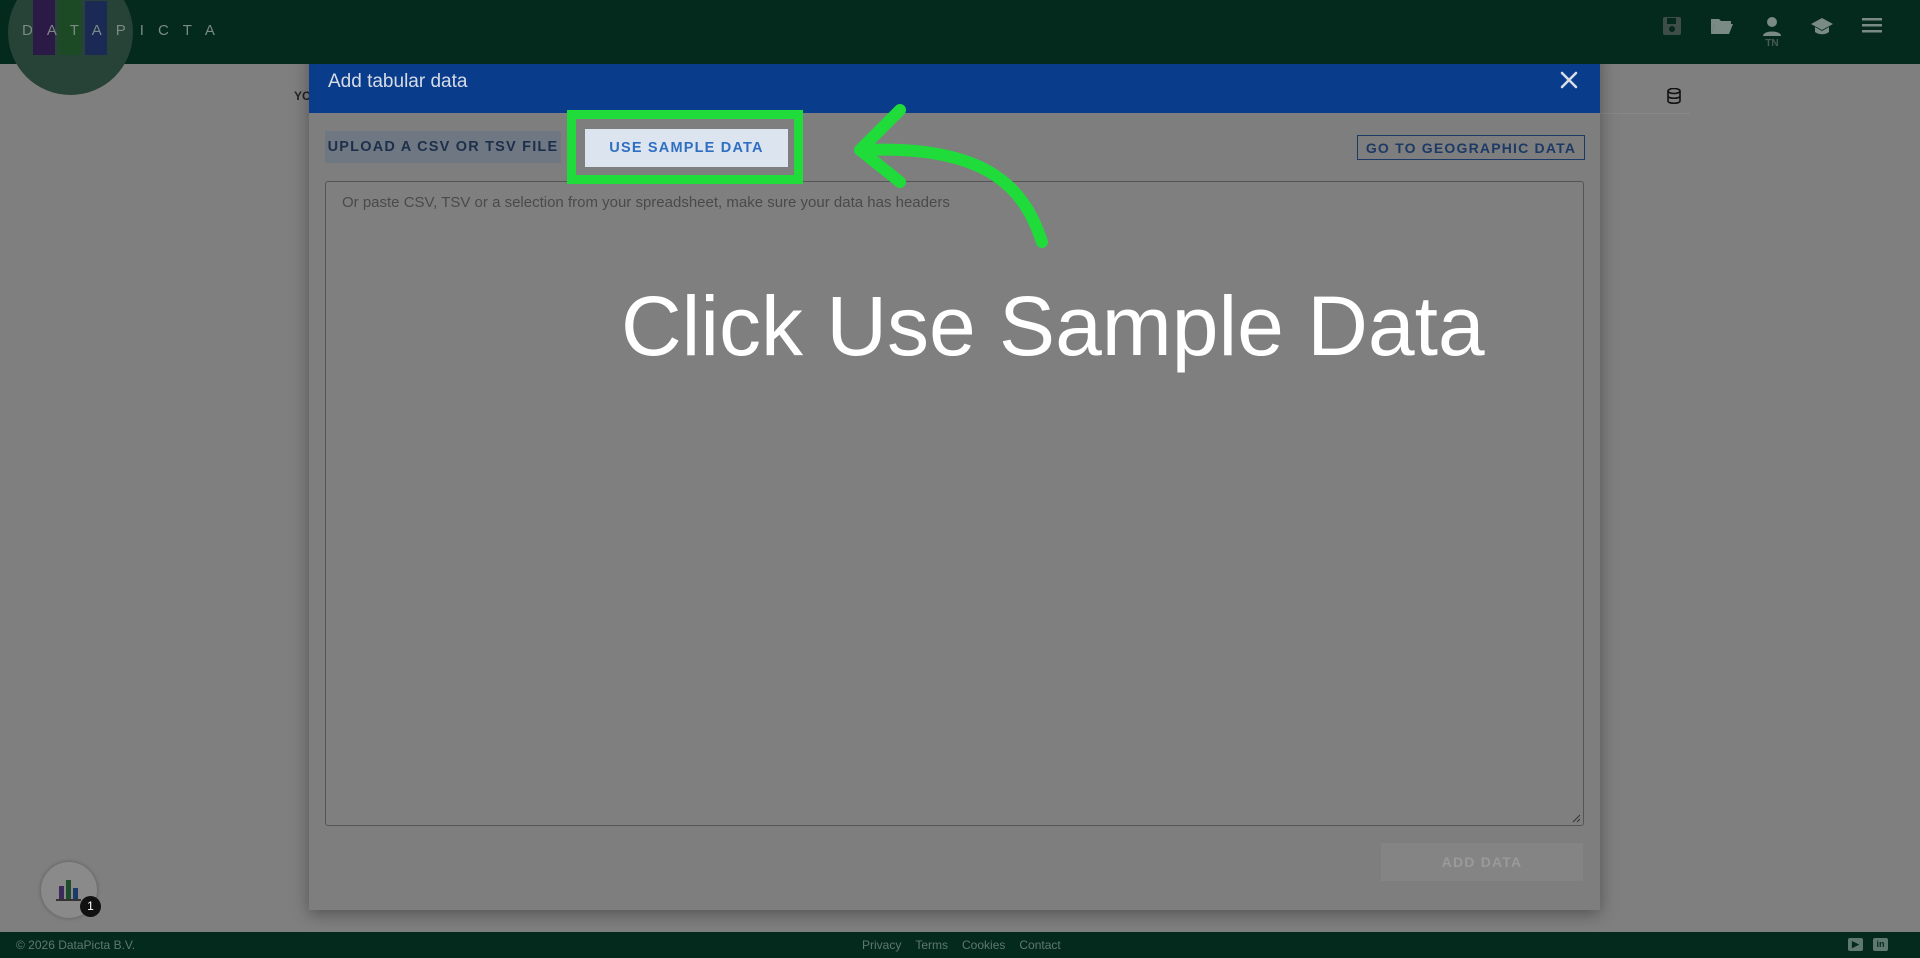 This screenshot has width=1920, height=958. I want to click on resize-handle-icon, so click(1576, 818).